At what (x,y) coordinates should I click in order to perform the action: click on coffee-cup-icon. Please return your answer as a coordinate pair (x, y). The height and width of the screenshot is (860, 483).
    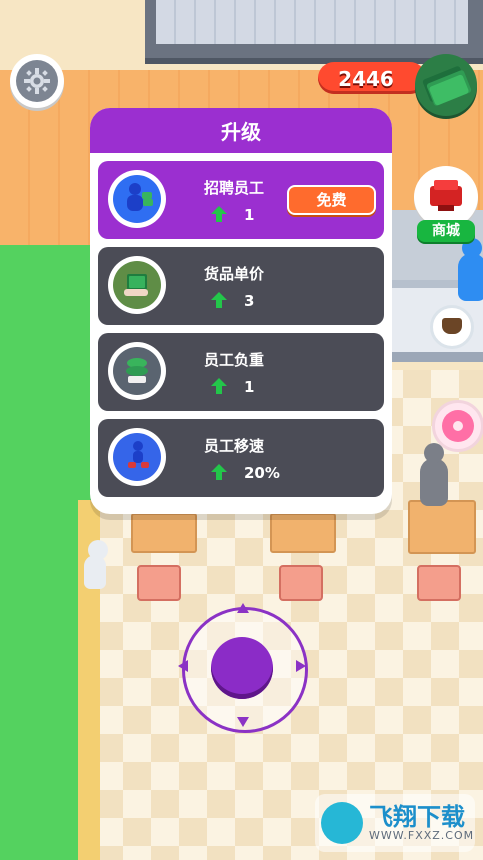
    Looking at the image, I should click on (452, 327).